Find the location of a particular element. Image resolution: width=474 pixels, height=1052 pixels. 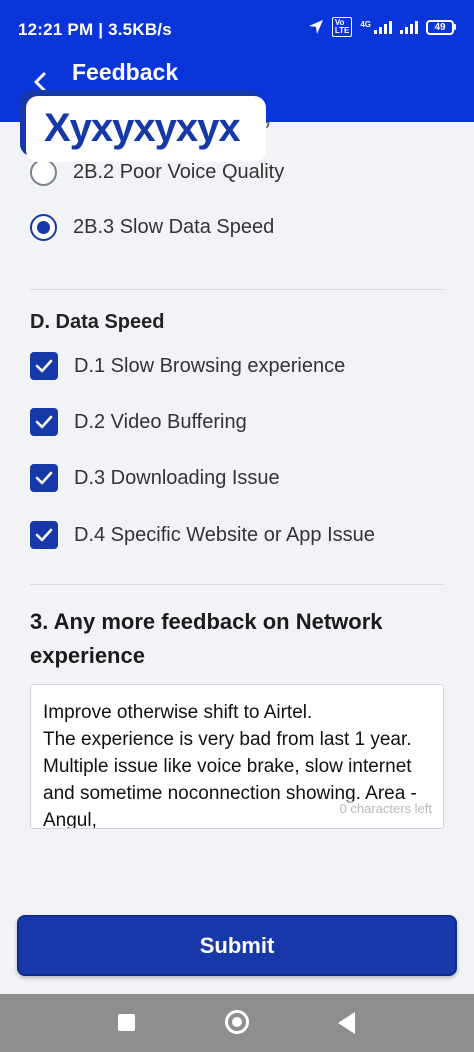

option-label: 2B.3 Slow Data Speed is located at coordinates (174, 226).